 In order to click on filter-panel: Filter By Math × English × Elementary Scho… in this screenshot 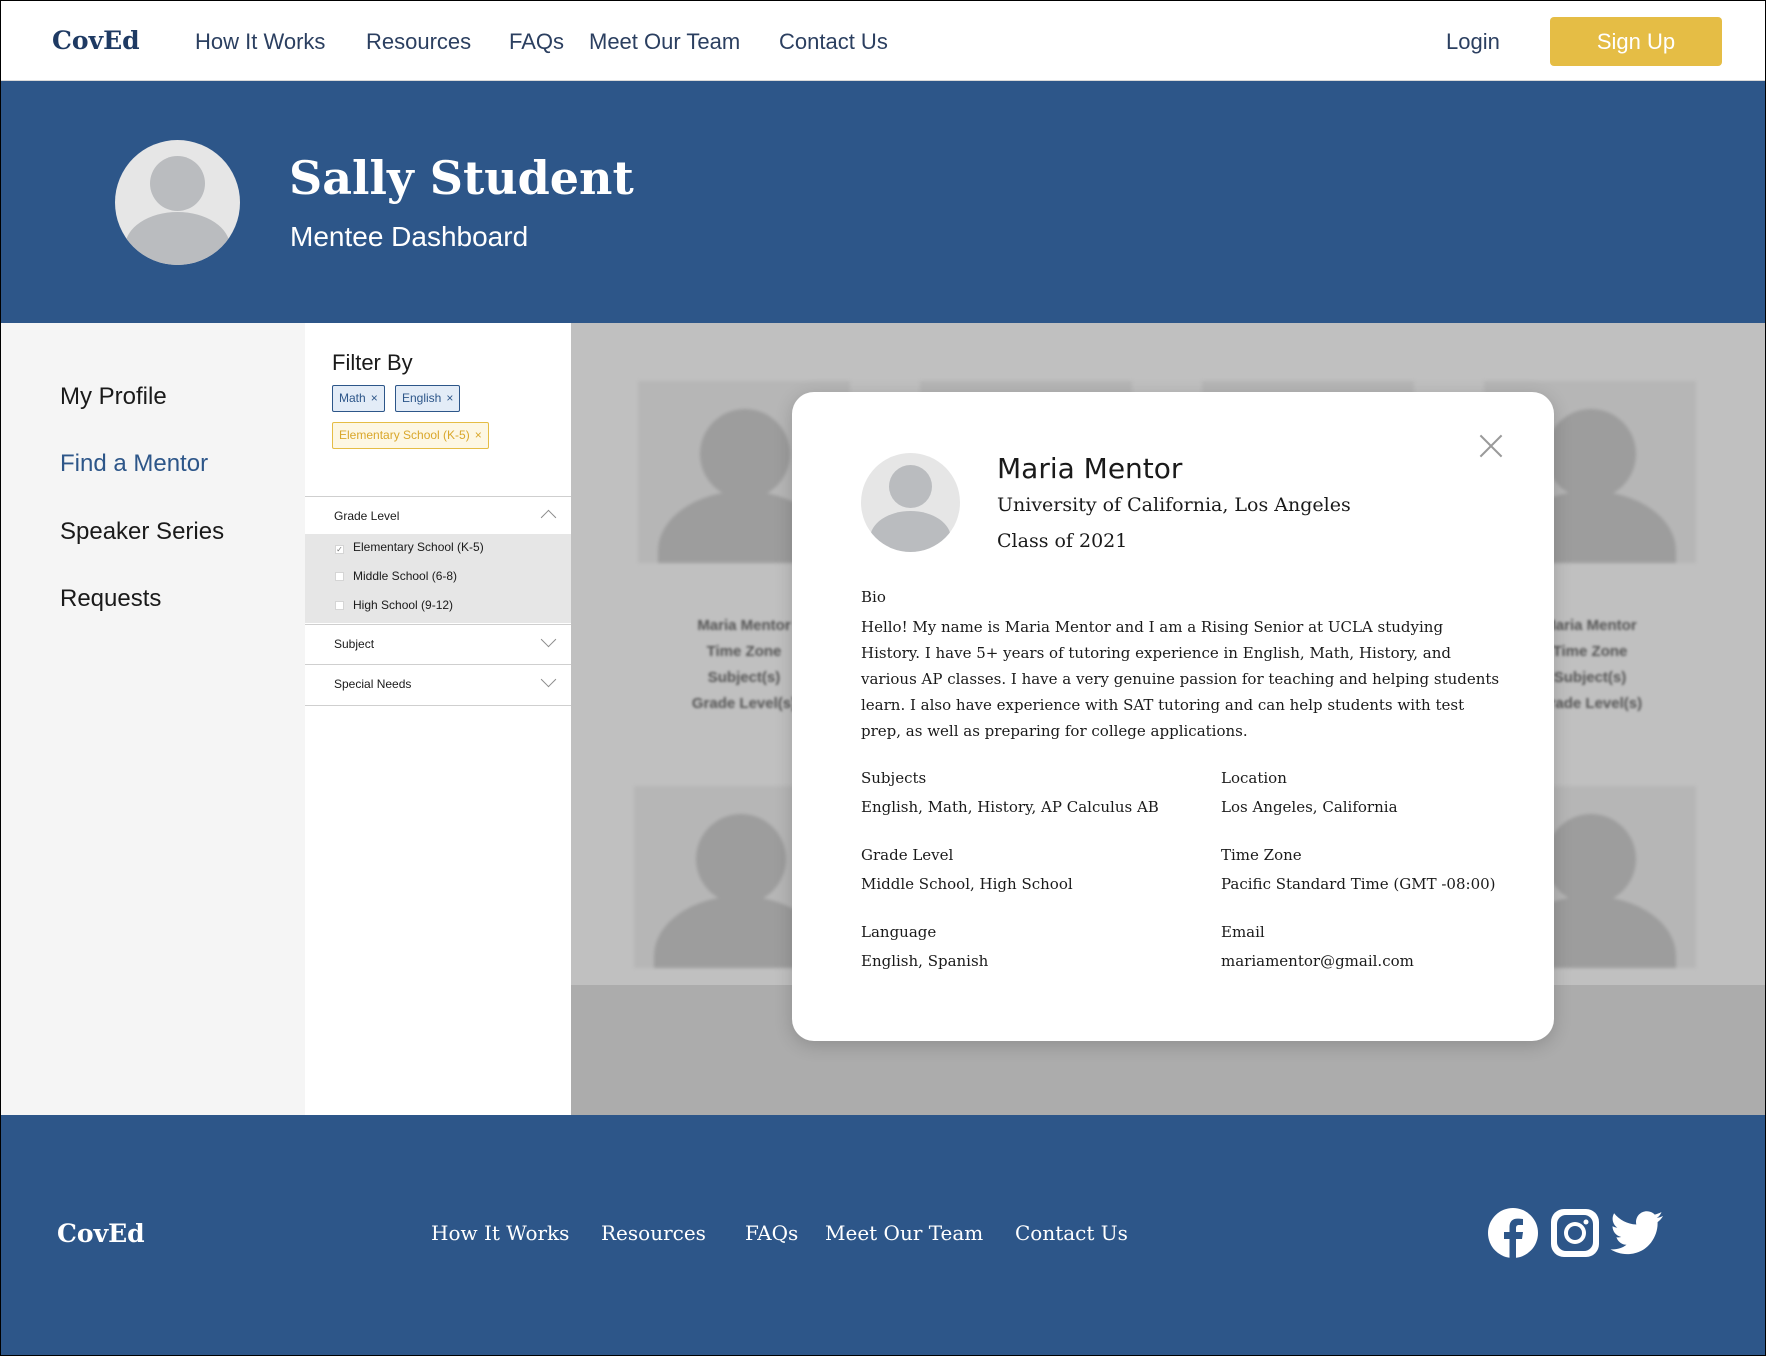, I will do `click(438, 719)`.